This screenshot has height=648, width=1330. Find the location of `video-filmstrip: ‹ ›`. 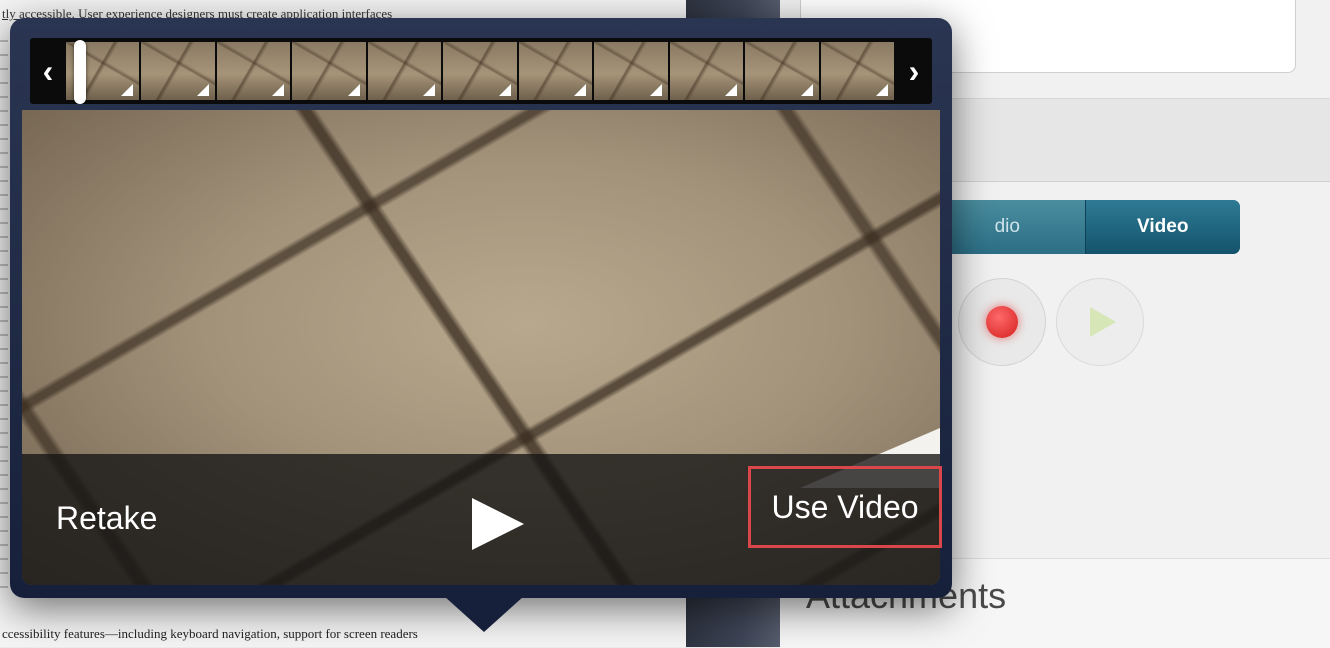

video-filmstrip: ‹ › is located at coordinates (481, 71).